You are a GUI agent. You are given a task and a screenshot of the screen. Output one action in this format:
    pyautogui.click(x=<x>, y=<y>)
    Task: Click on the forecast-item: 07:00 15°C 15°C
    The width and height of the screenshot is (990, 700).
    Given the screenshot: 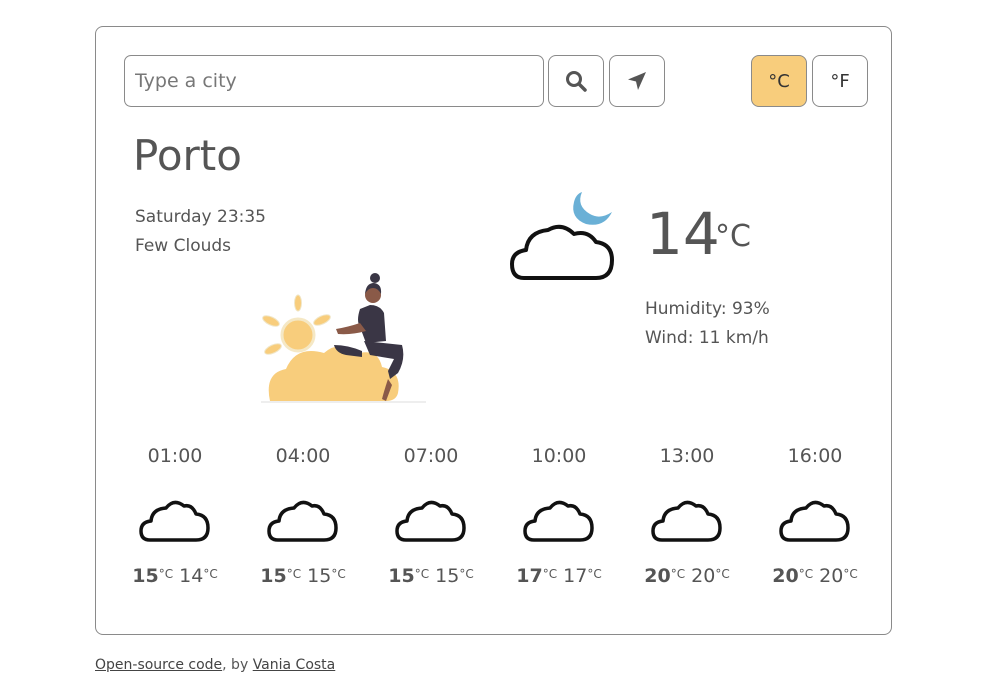 What is the action you would take?
    pyautogui.click(x=431, y=516)
    